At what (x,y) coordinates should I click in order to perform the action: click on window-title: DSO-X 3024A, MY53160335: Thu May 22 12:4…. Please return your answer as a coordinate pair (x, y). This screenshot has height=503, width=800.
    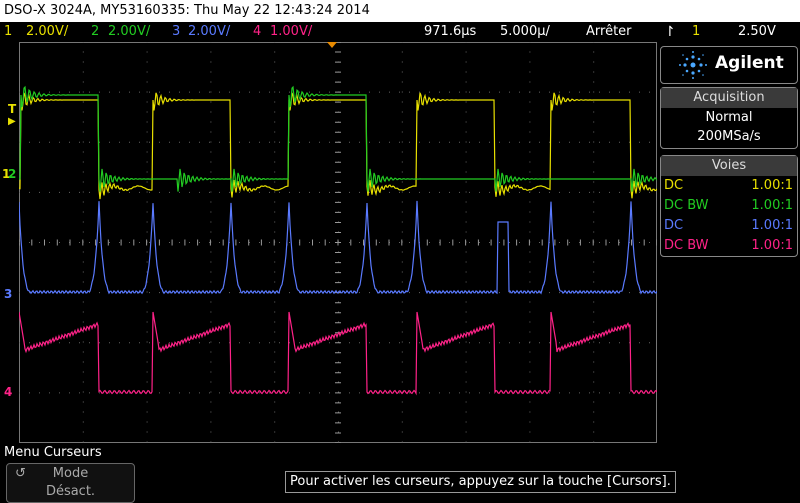
    Looking at the image, I should click on (400, 11).